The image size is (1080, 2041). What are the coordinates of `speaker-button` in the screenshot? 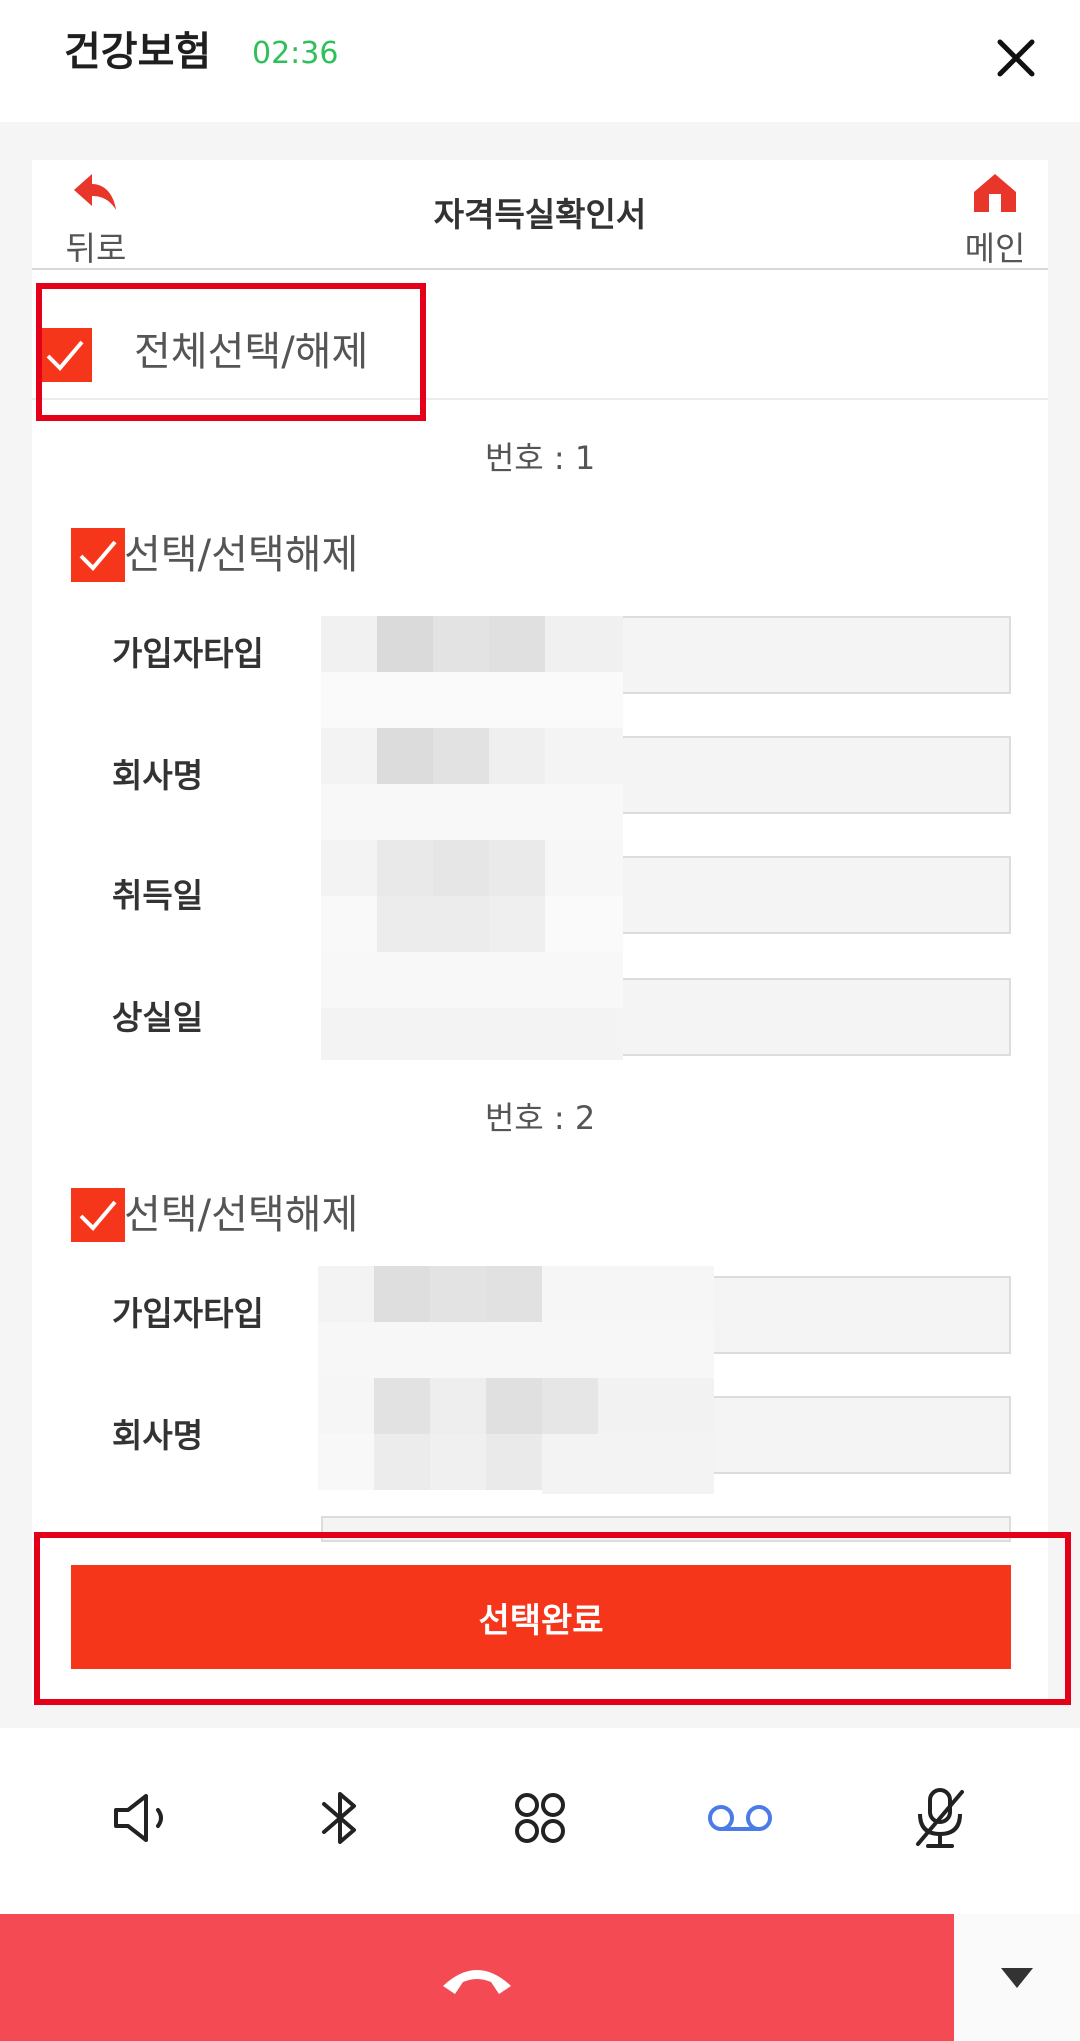 It's located at (140, 1818).